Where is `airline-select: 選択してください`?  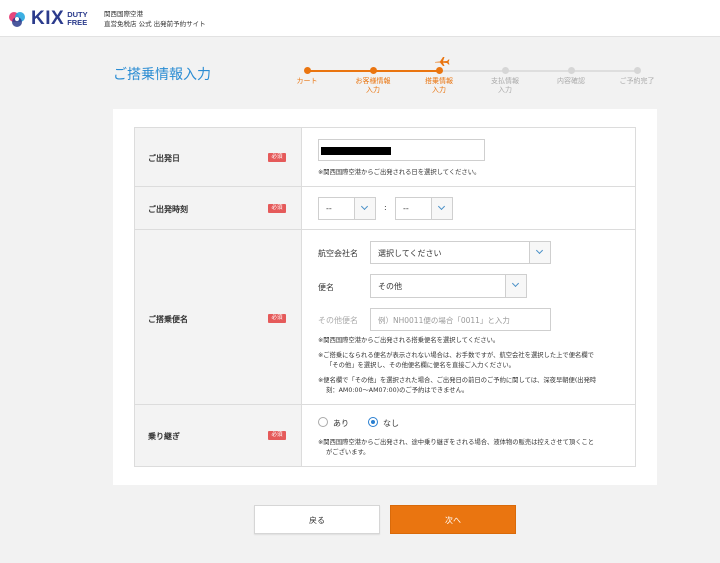 airline-select: 選択してください is located at coordinates (460, 252).